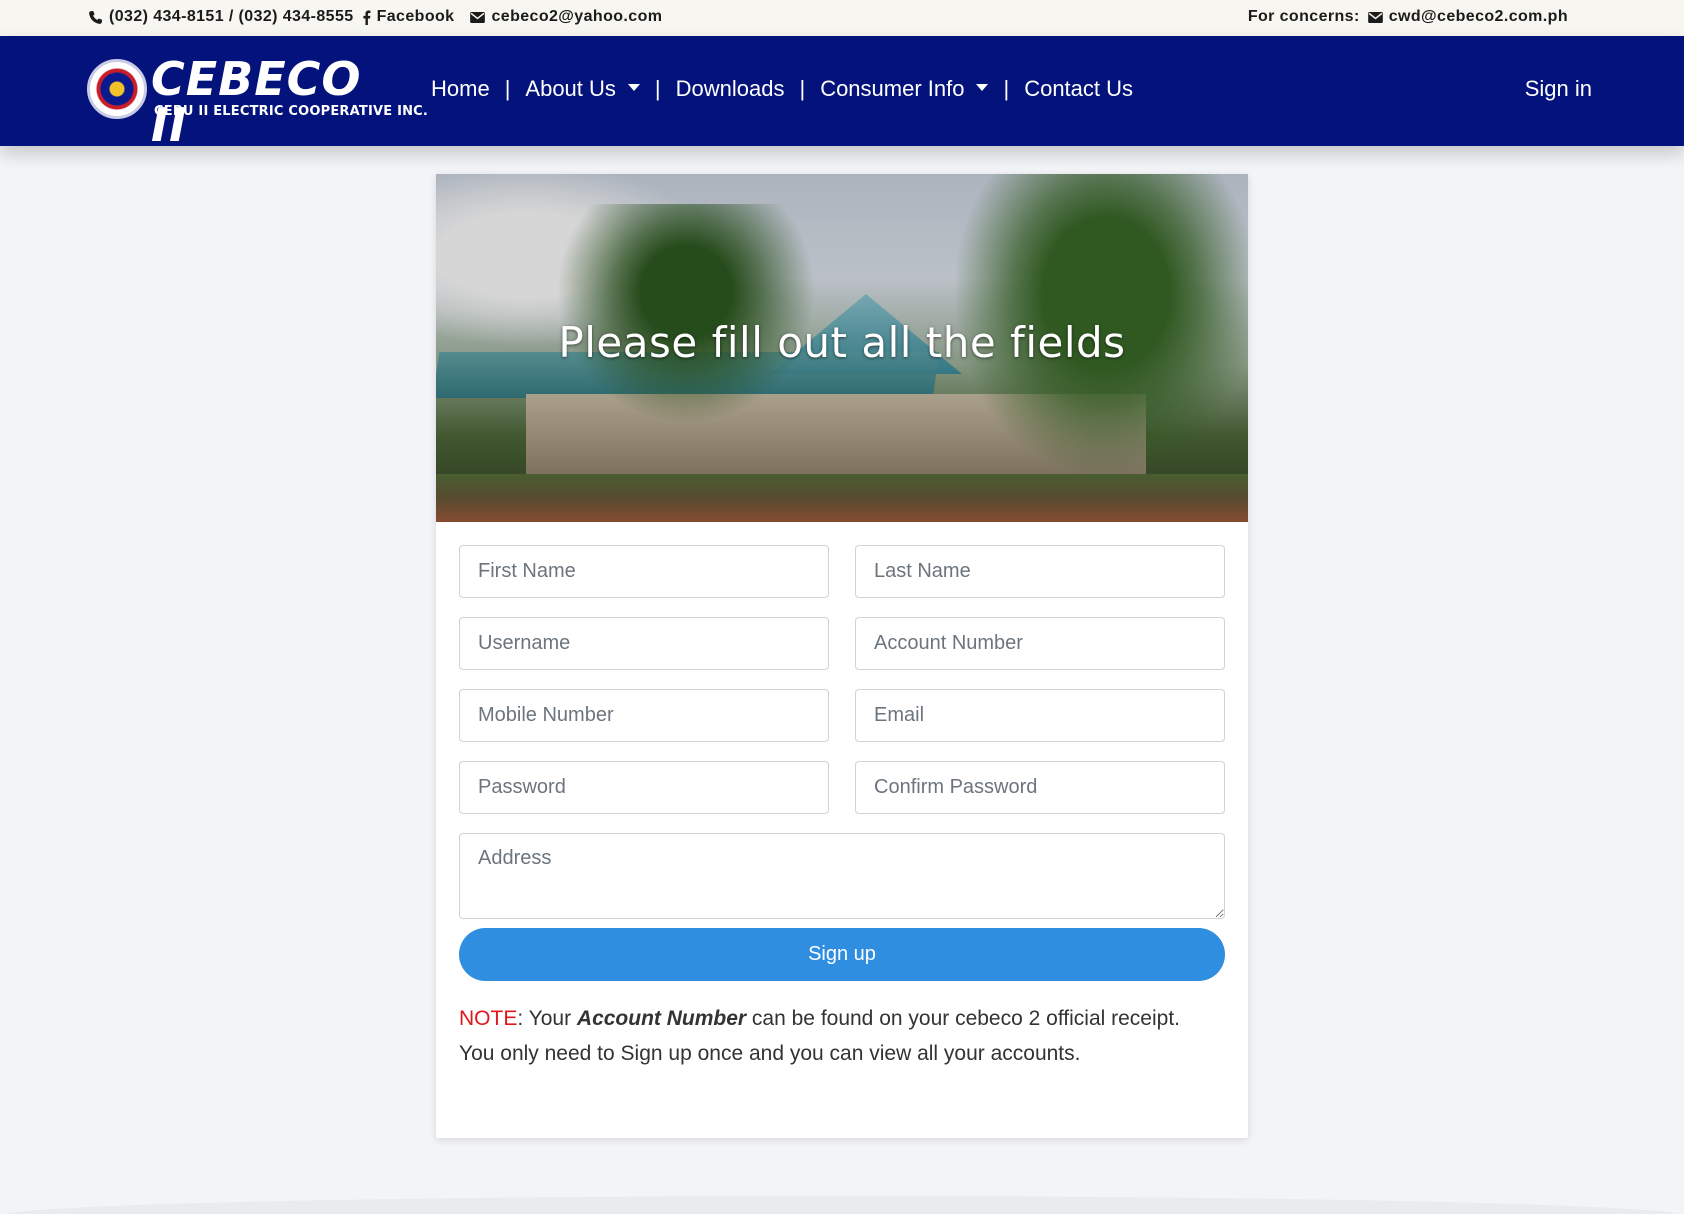  What do you see at coordinates (1558, 89) in the screenshot?
I see `sign-in-link: Sign in` at bounding box center [1558, 89].